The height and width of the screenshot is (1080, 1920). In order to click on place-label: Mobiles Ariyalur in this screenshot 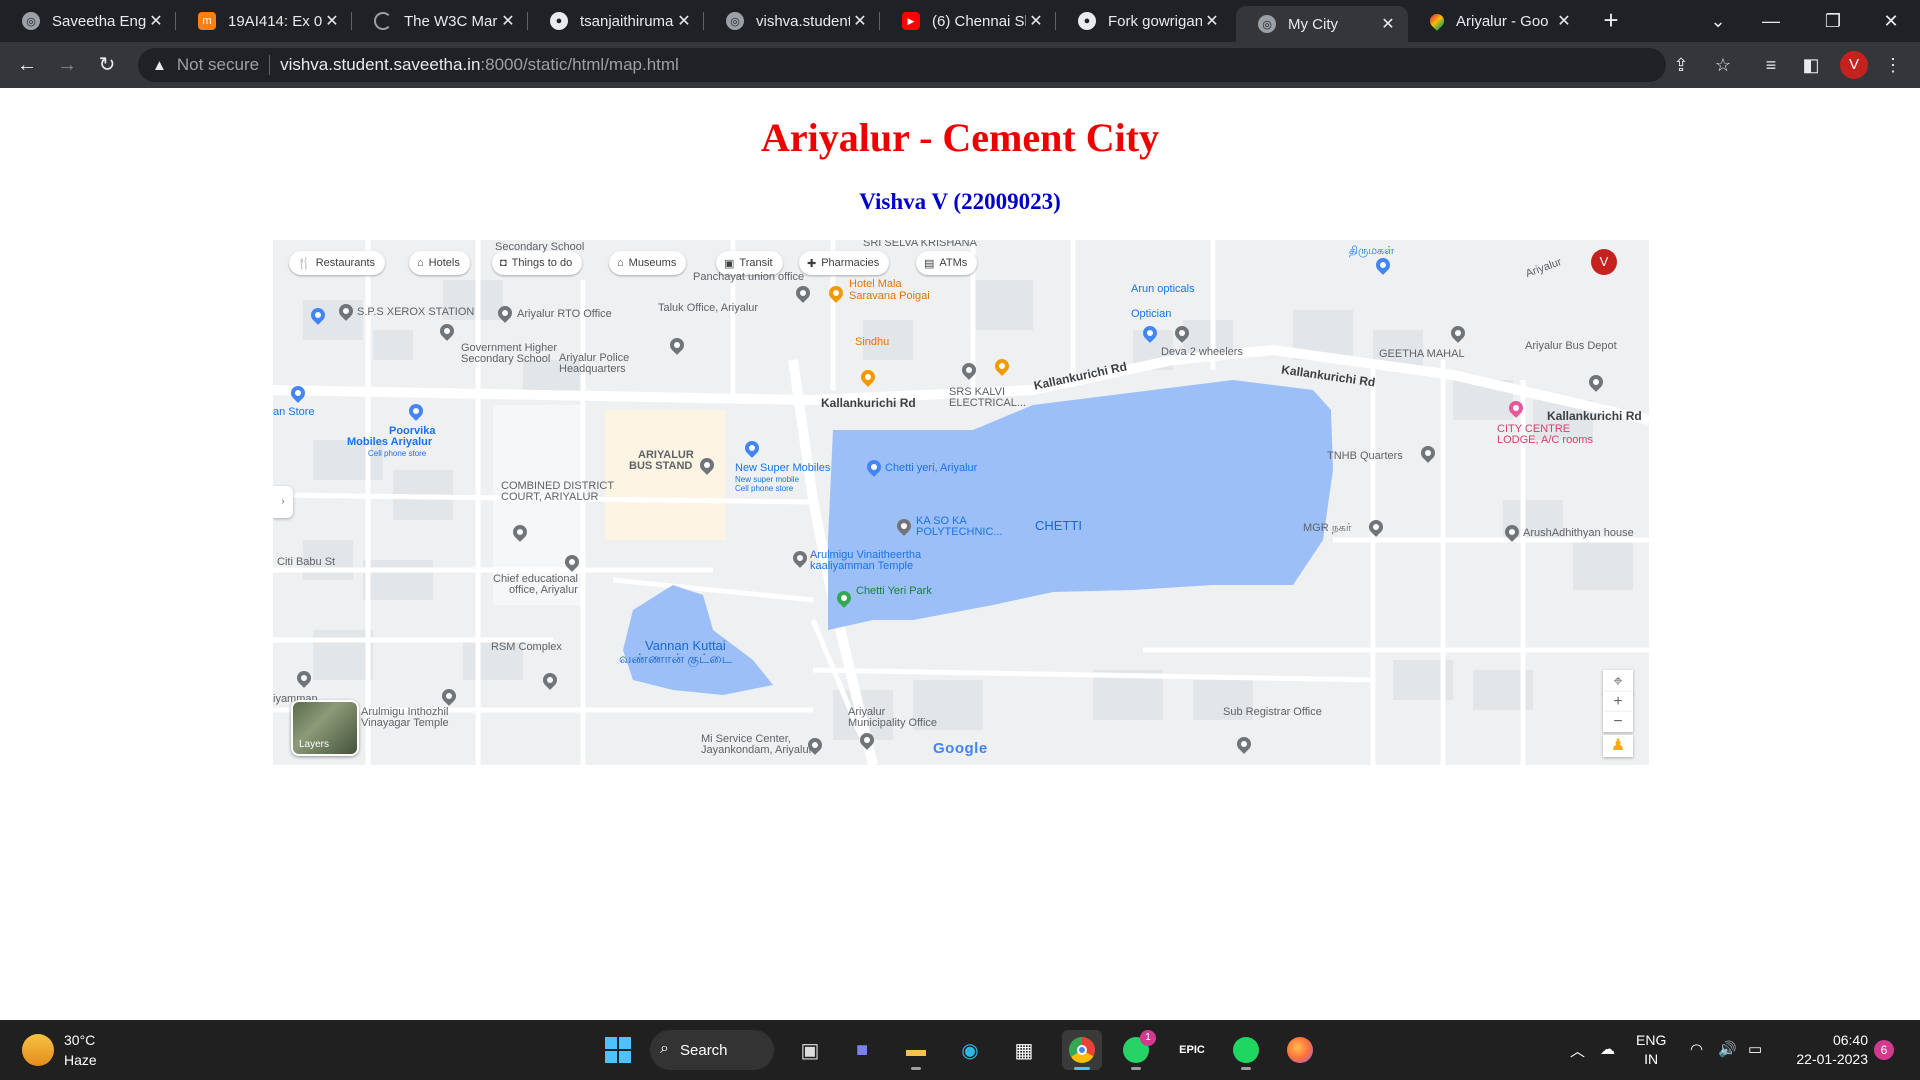, I will do `click(389, 442)`.